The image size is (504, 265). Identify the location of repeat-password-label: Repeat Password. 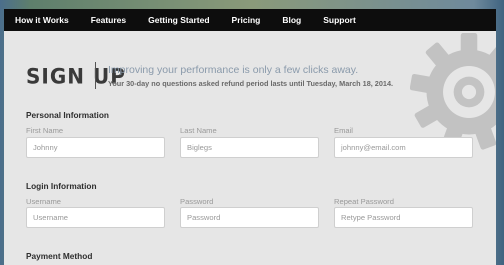
(364, 201).